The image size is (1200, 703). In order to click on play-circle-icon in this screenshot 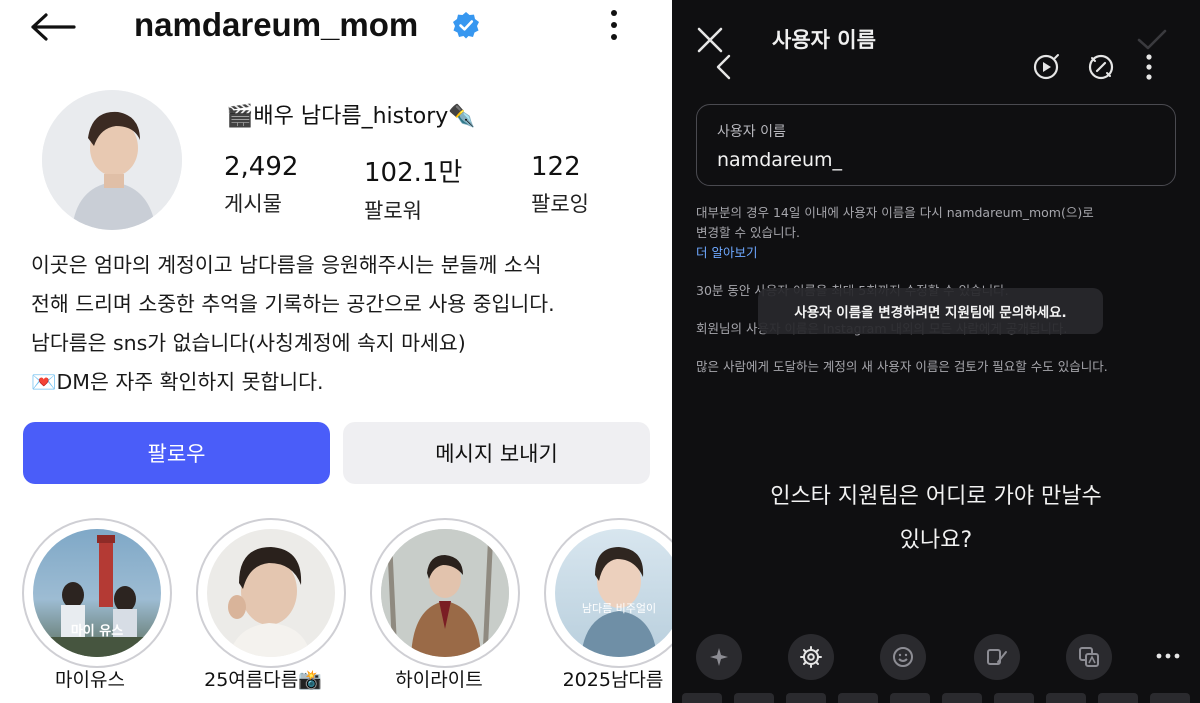, I will do `click(1046, 67)`.